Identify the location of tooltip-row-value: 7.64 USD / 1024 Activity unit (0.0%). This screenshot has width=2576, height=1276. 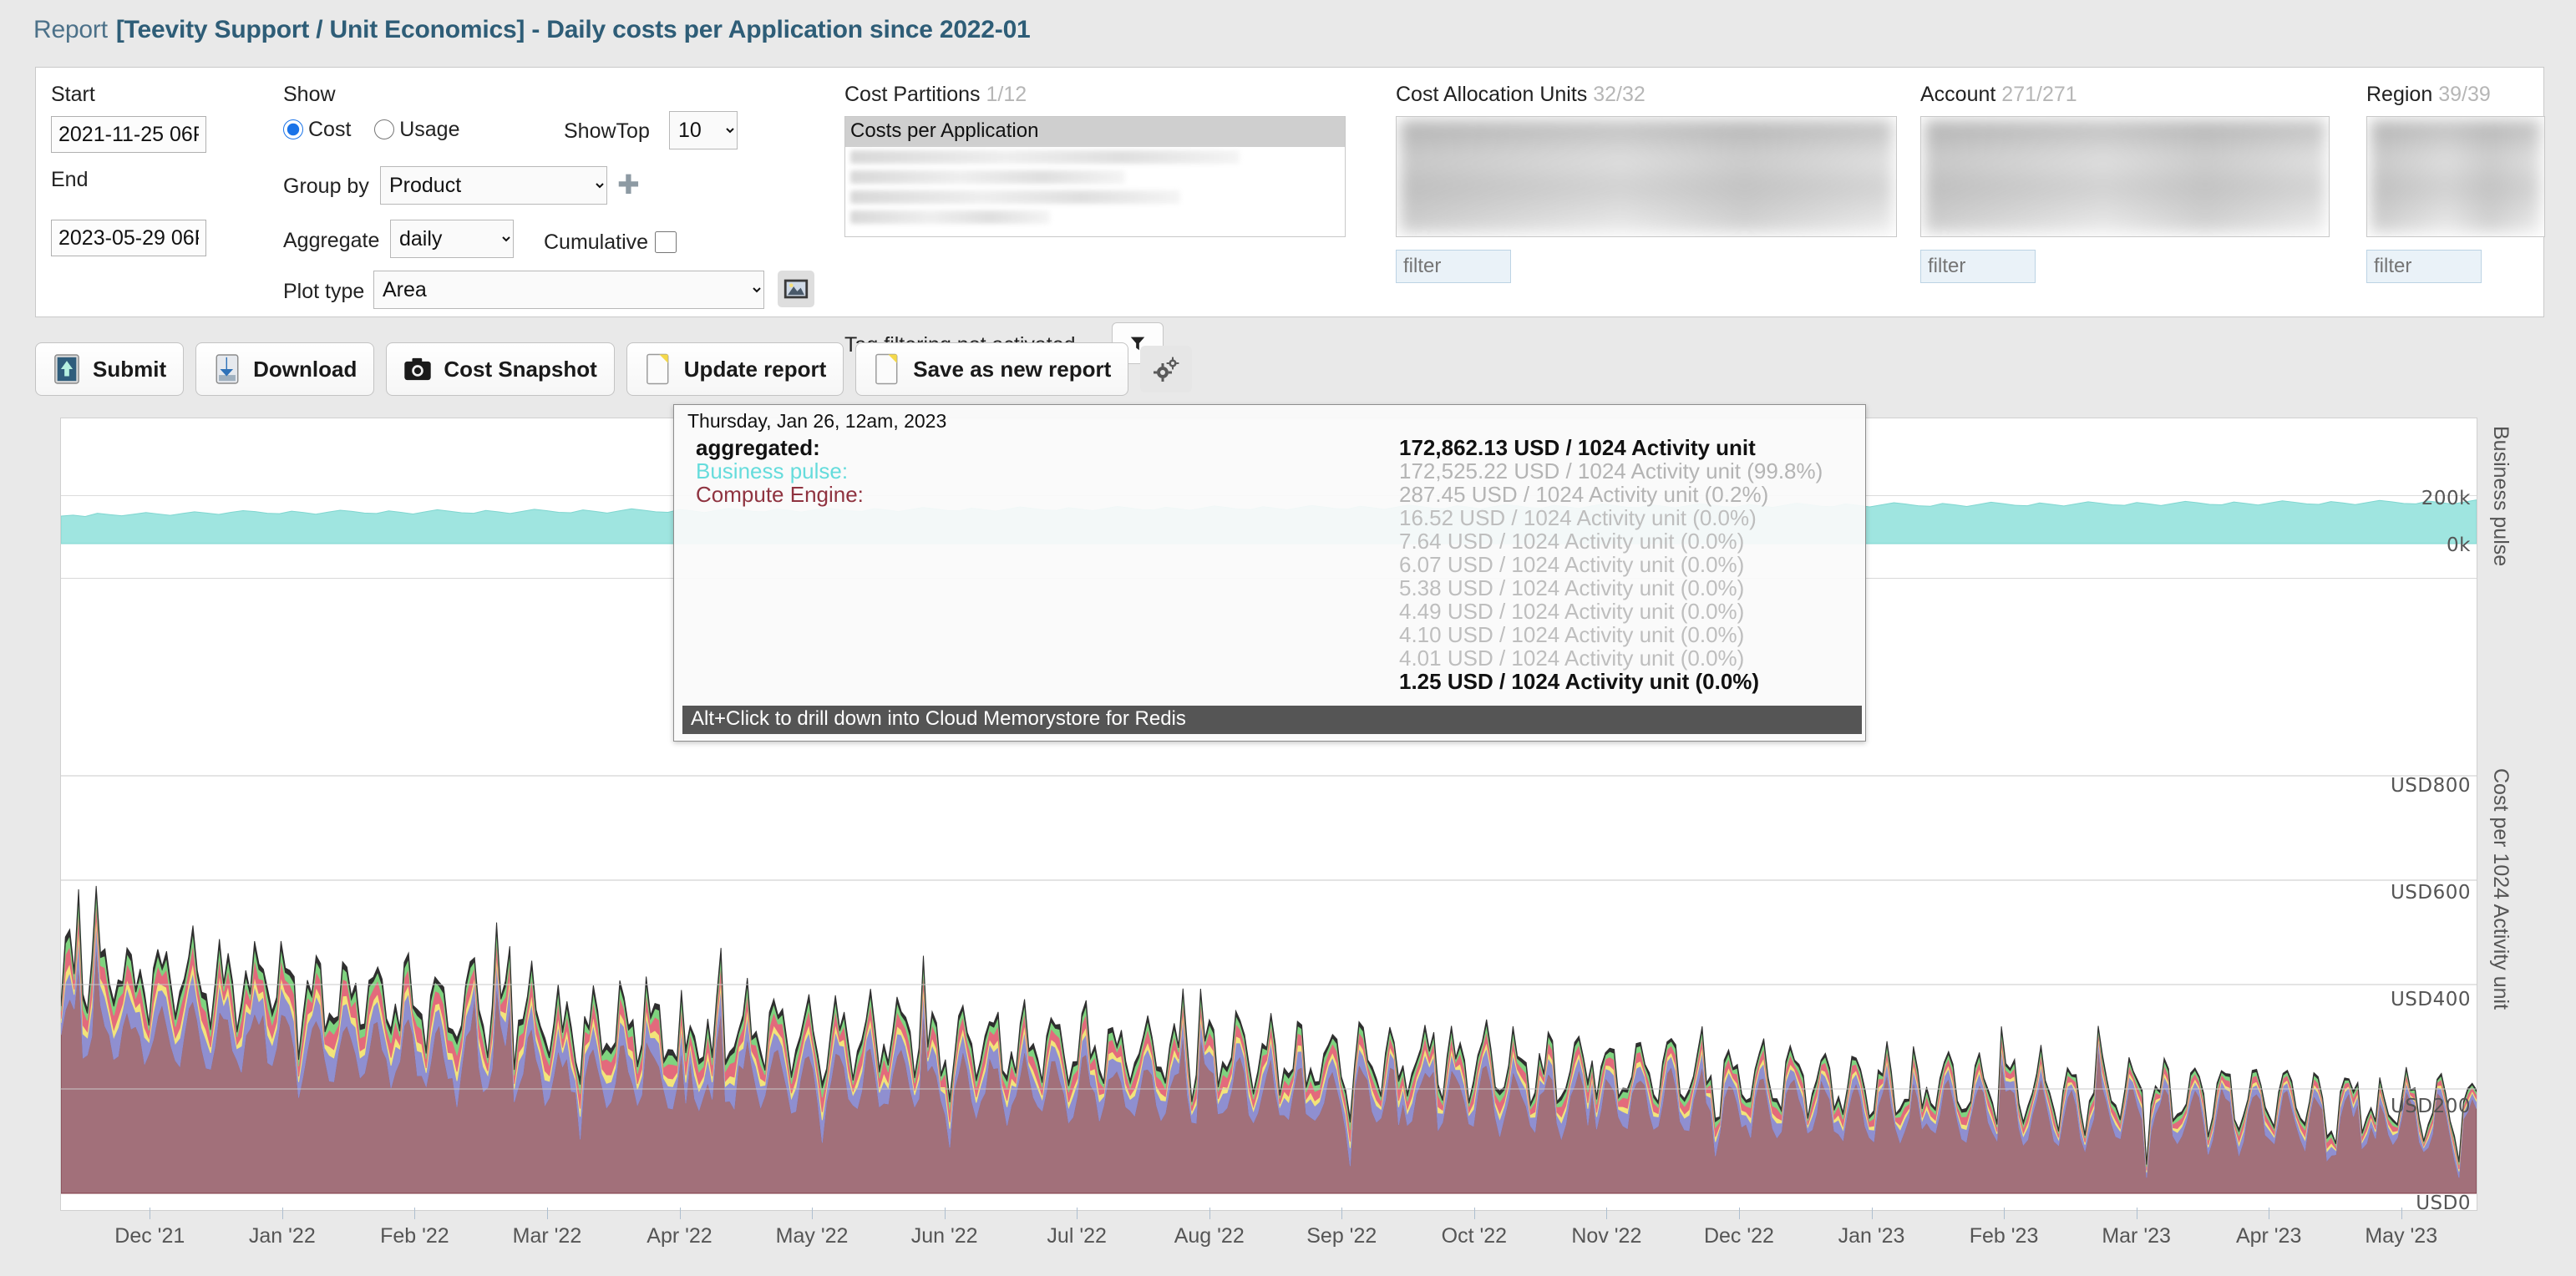
(1572, 541).